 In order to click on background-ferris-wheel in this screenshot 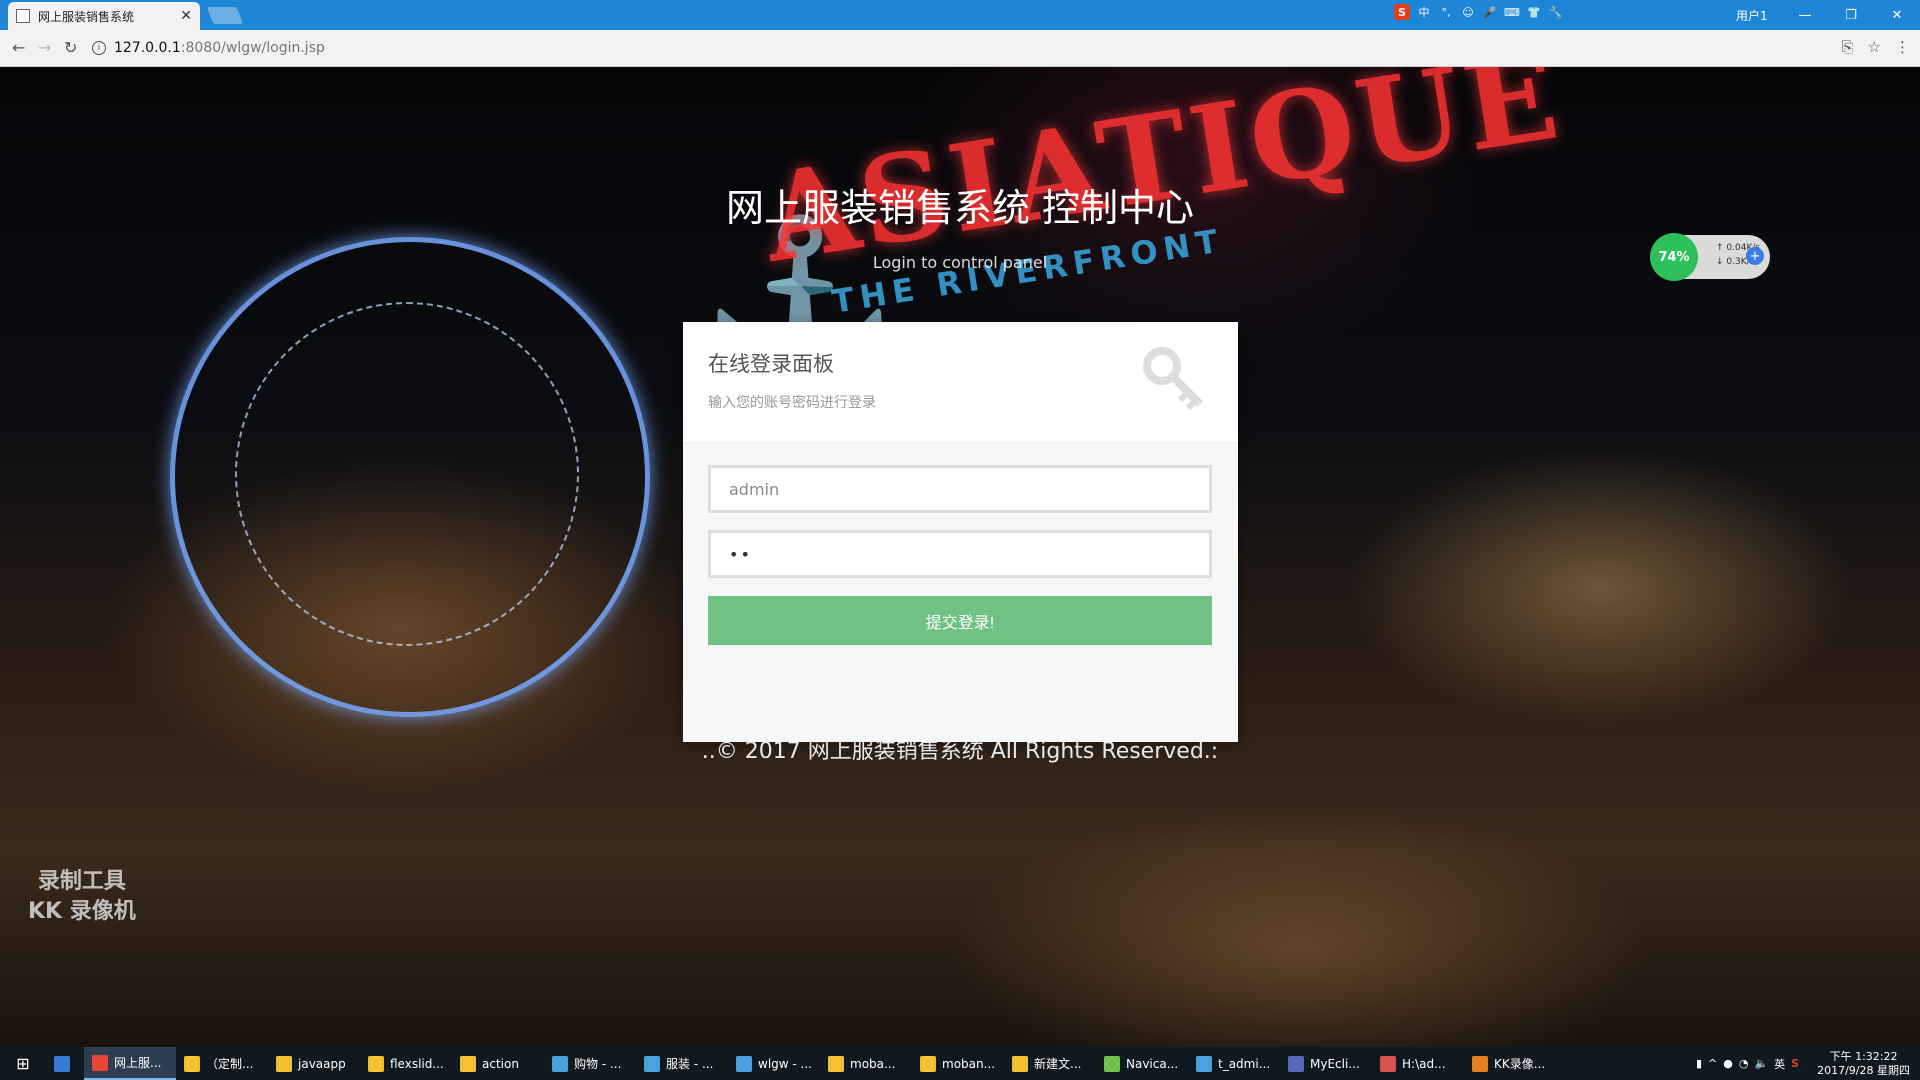, I will do `click(410, 477)`.